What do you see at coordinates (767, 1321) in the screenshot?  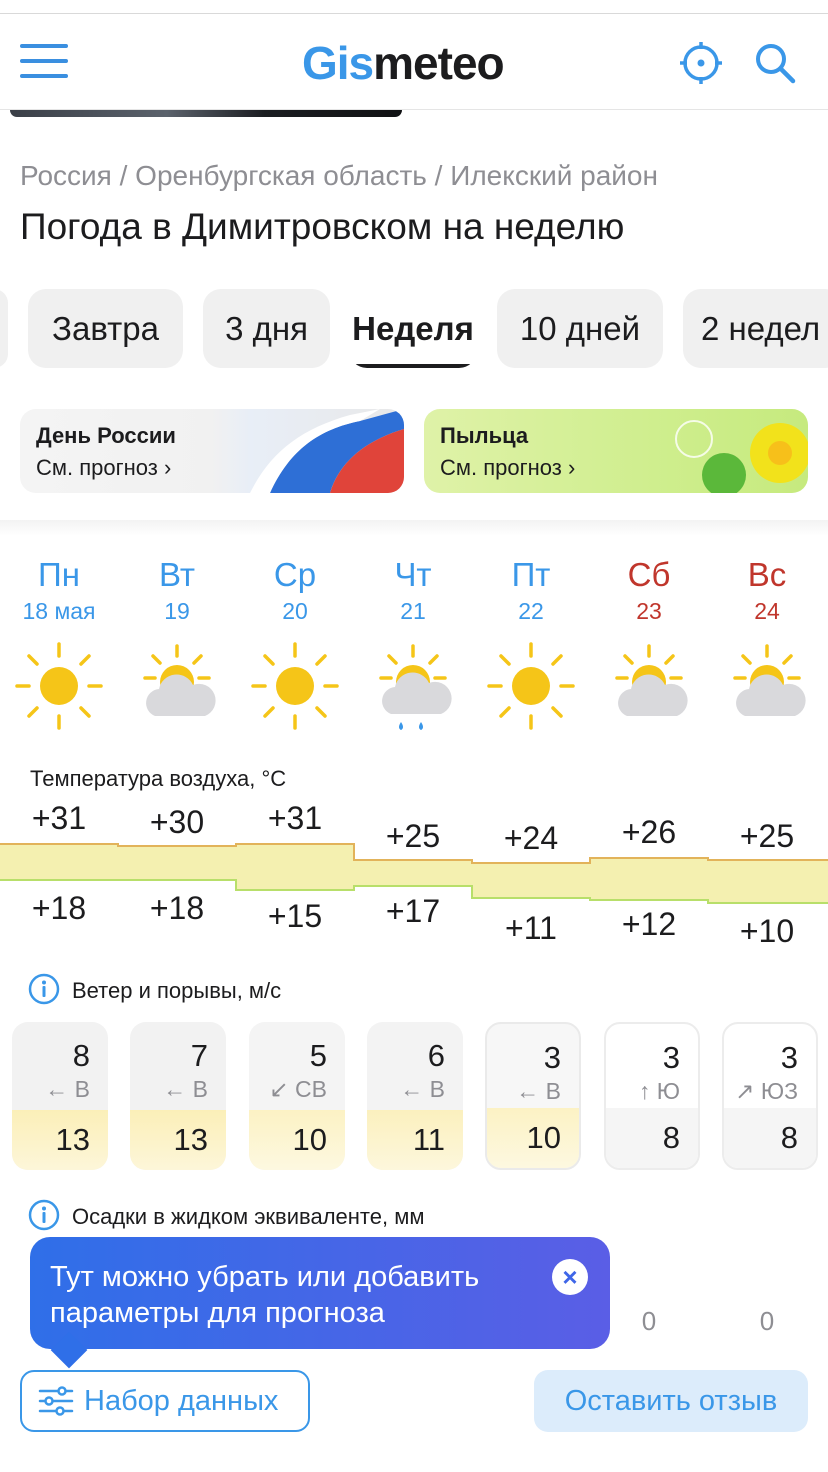 I see `precipitation-value: 0` at bounding box center [767, 1321].